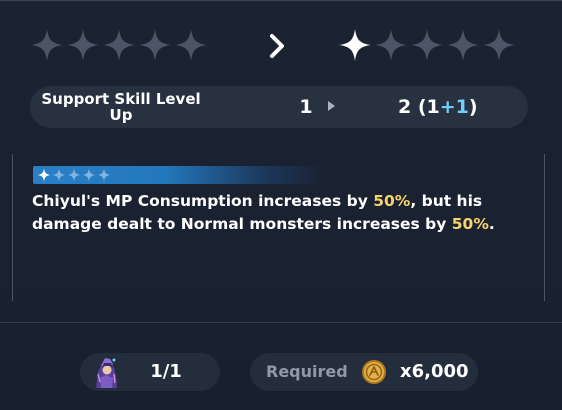 The width and height of the screenshot is (562, 410). I want to click on next-level-base: 2 (1, so click(419, 107).